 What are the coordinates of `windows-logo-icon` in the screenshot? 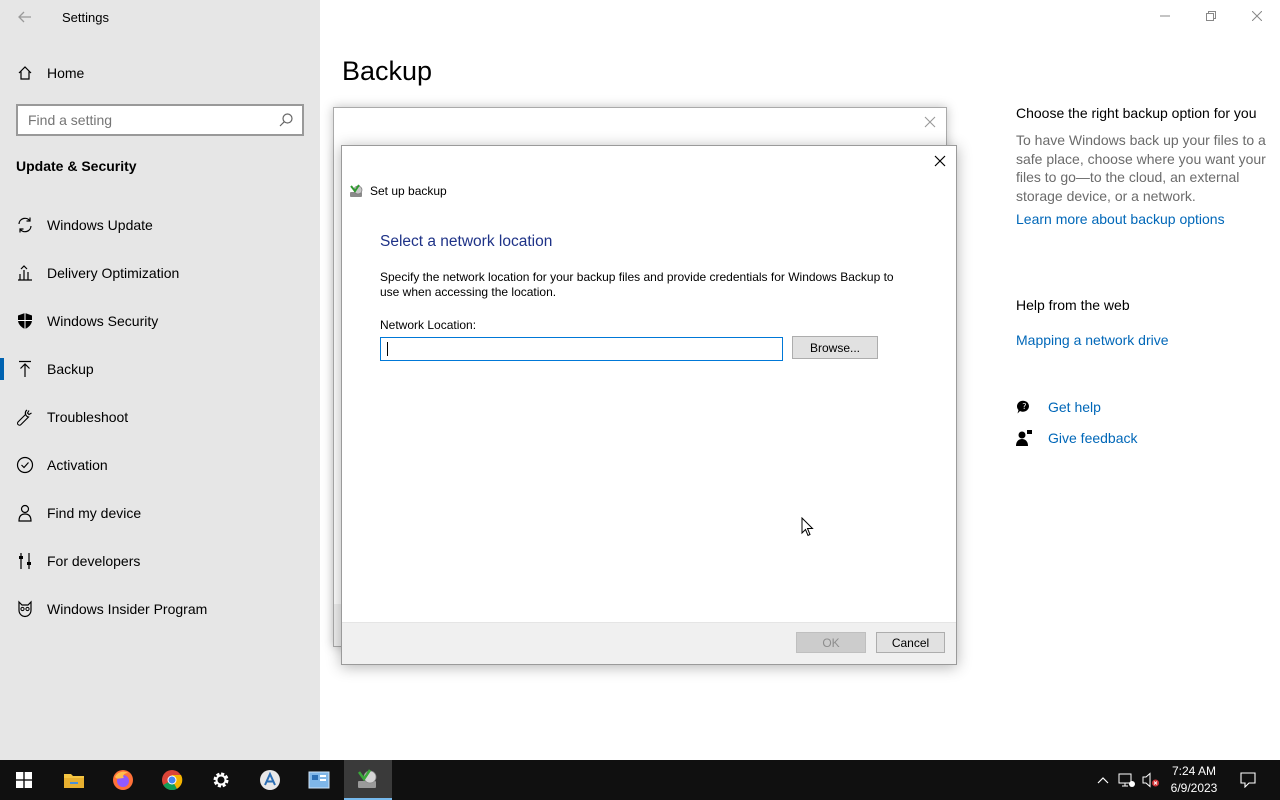 It's located at (24, 780).